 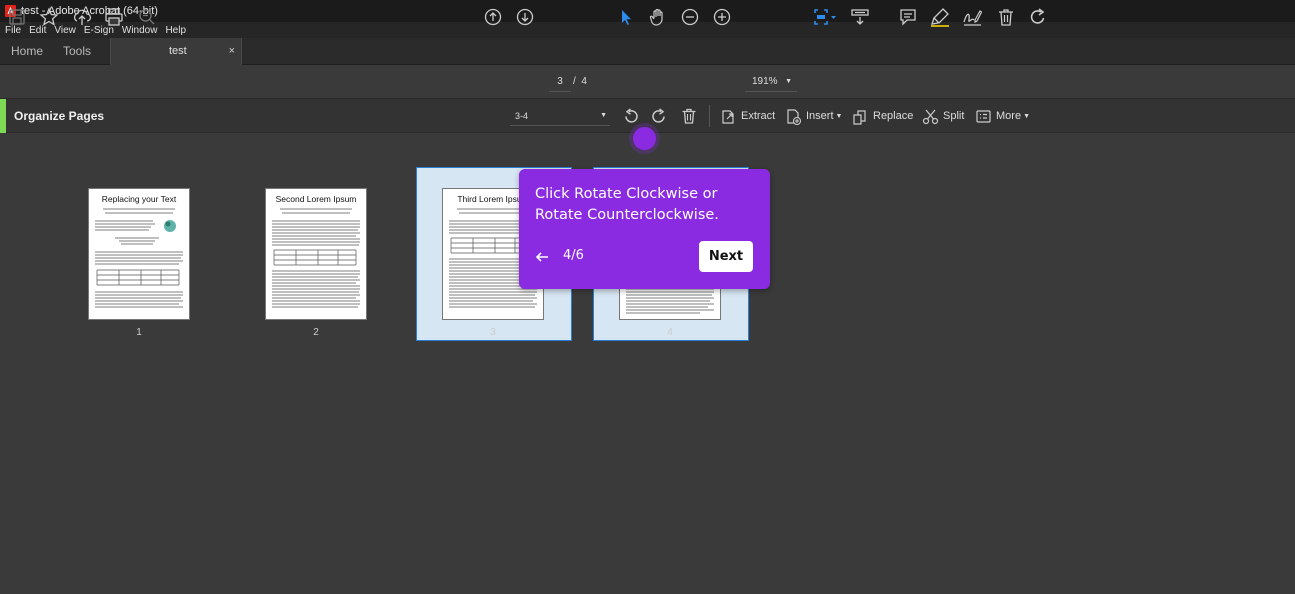 I want to click on tab-document: test ×, so click(x=176, y=51).